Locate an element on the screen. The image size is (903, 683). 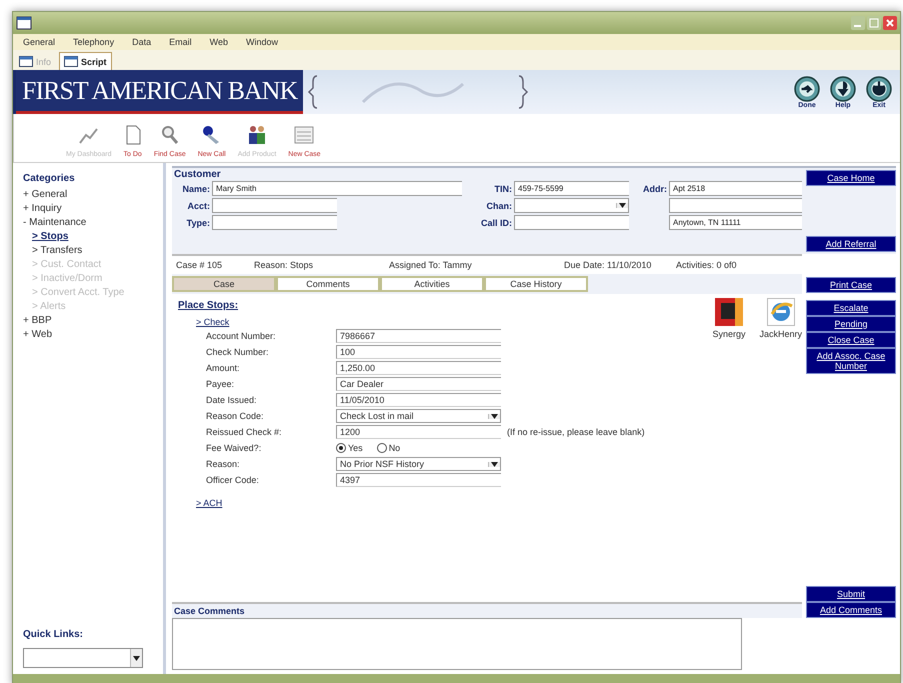
power-icon is located at coordinates (879, 89).